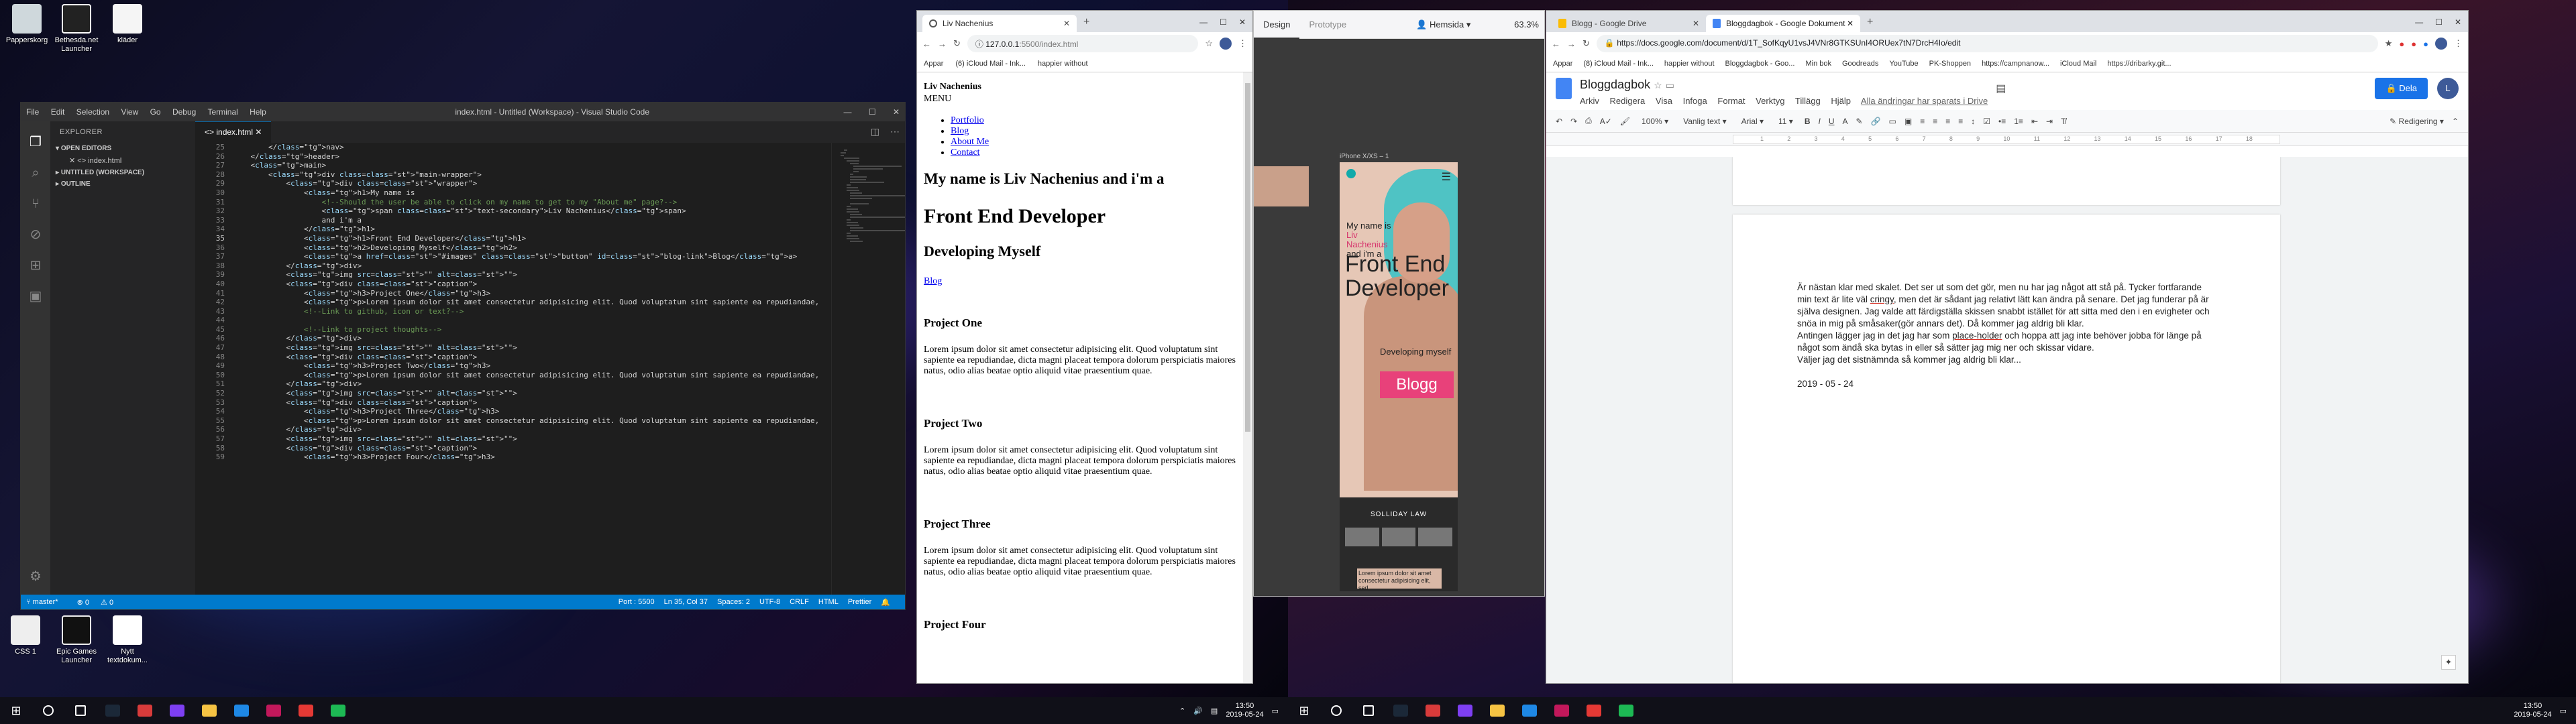 The image size is (2576, 724). What do you see at coordinates (1182, 711) in the screenshot?
I see `tray-chevron-icon: ⌃` at bounding box center [1182, 711].